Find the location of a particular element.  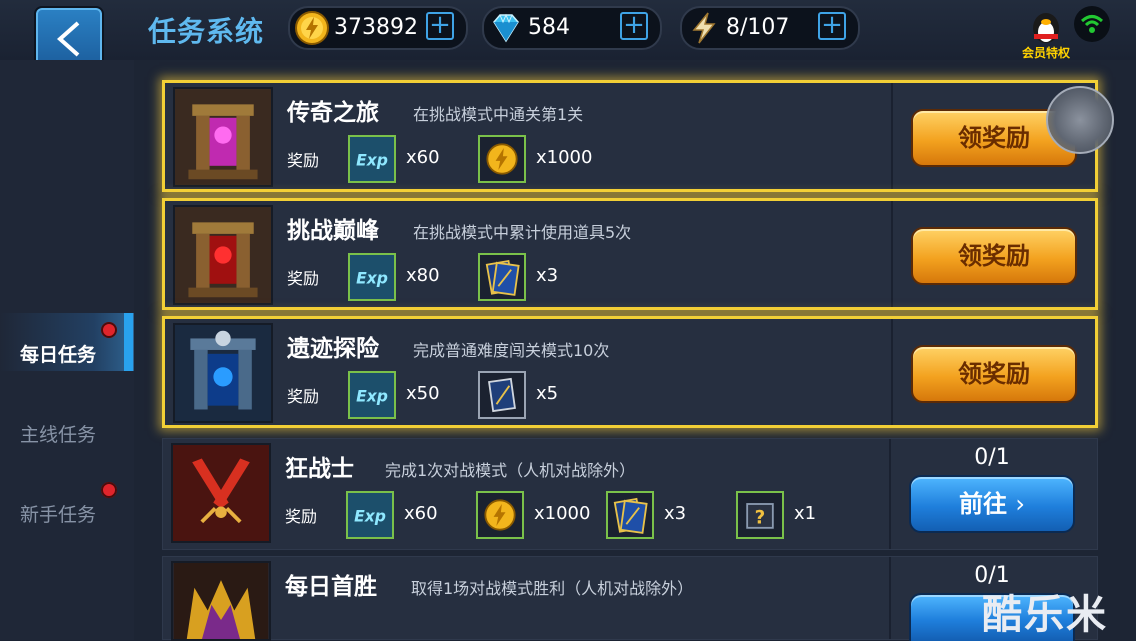

reward-quantity: x80 is located at coordinates (423, 275).